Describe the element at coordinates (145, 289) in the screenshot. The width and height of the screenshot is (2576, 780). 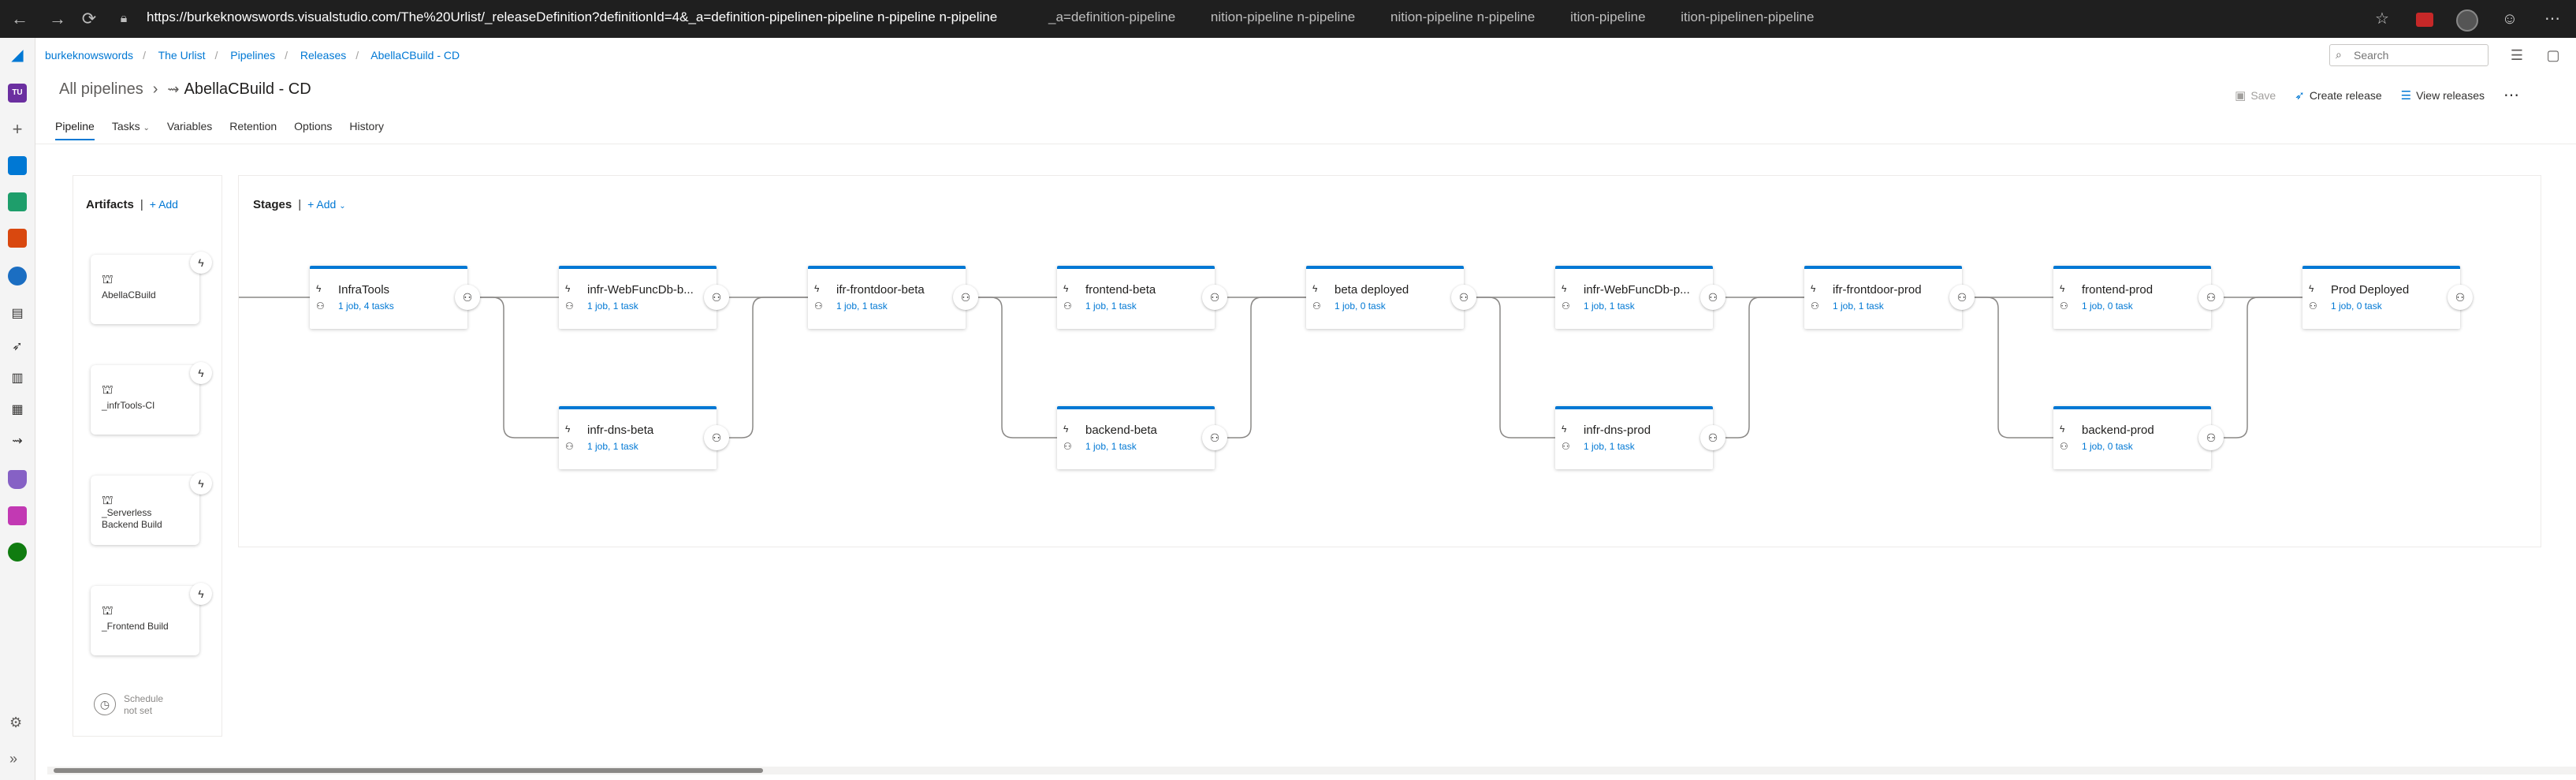
I see `artifact-card: ⛫ AbellaCBuild` at that location.